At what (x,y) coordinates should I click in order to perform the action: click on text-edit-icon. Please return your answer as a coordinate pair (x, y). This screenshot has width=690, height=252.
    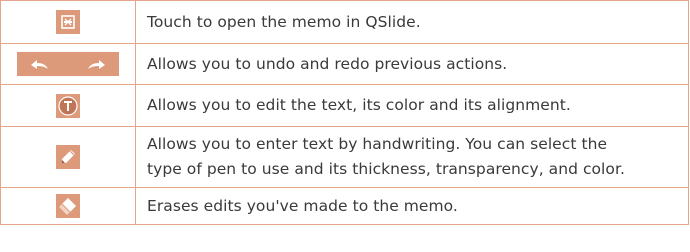
    Looking at the image, I should click on (68, 105).